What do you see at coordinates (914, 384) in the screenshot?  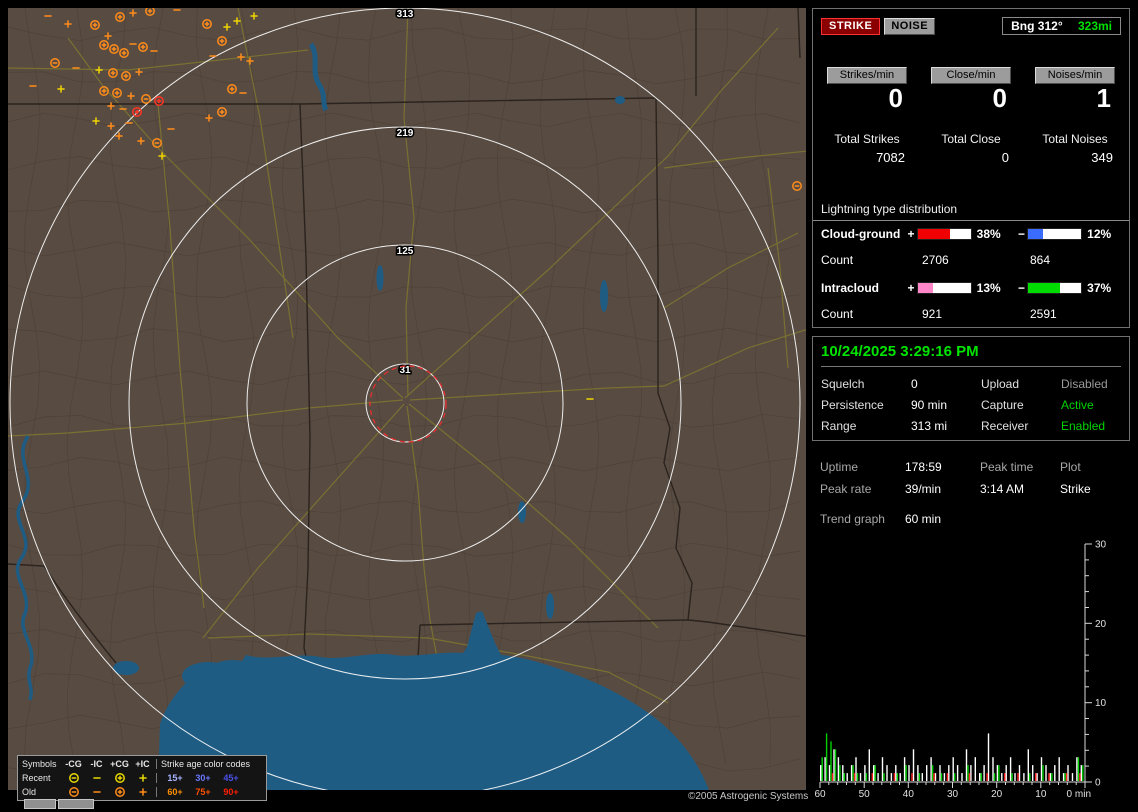 I see `setting-cell: 0` at bounding box center [914, 384].